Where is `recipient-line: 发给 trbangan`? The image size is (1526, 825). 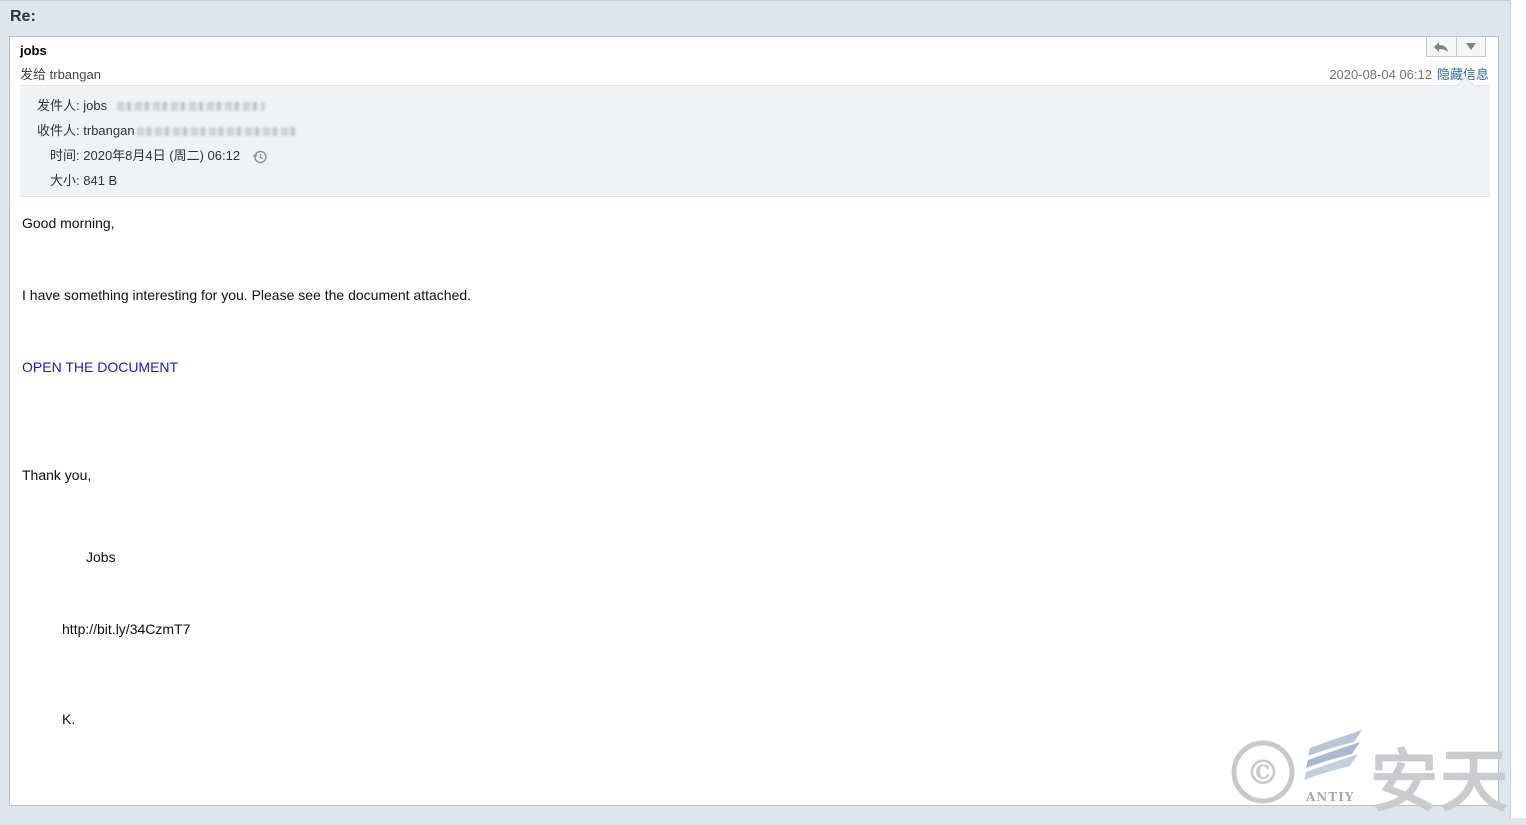 recipient-line: 发给 trbangan is located at coordinates (60, 73).